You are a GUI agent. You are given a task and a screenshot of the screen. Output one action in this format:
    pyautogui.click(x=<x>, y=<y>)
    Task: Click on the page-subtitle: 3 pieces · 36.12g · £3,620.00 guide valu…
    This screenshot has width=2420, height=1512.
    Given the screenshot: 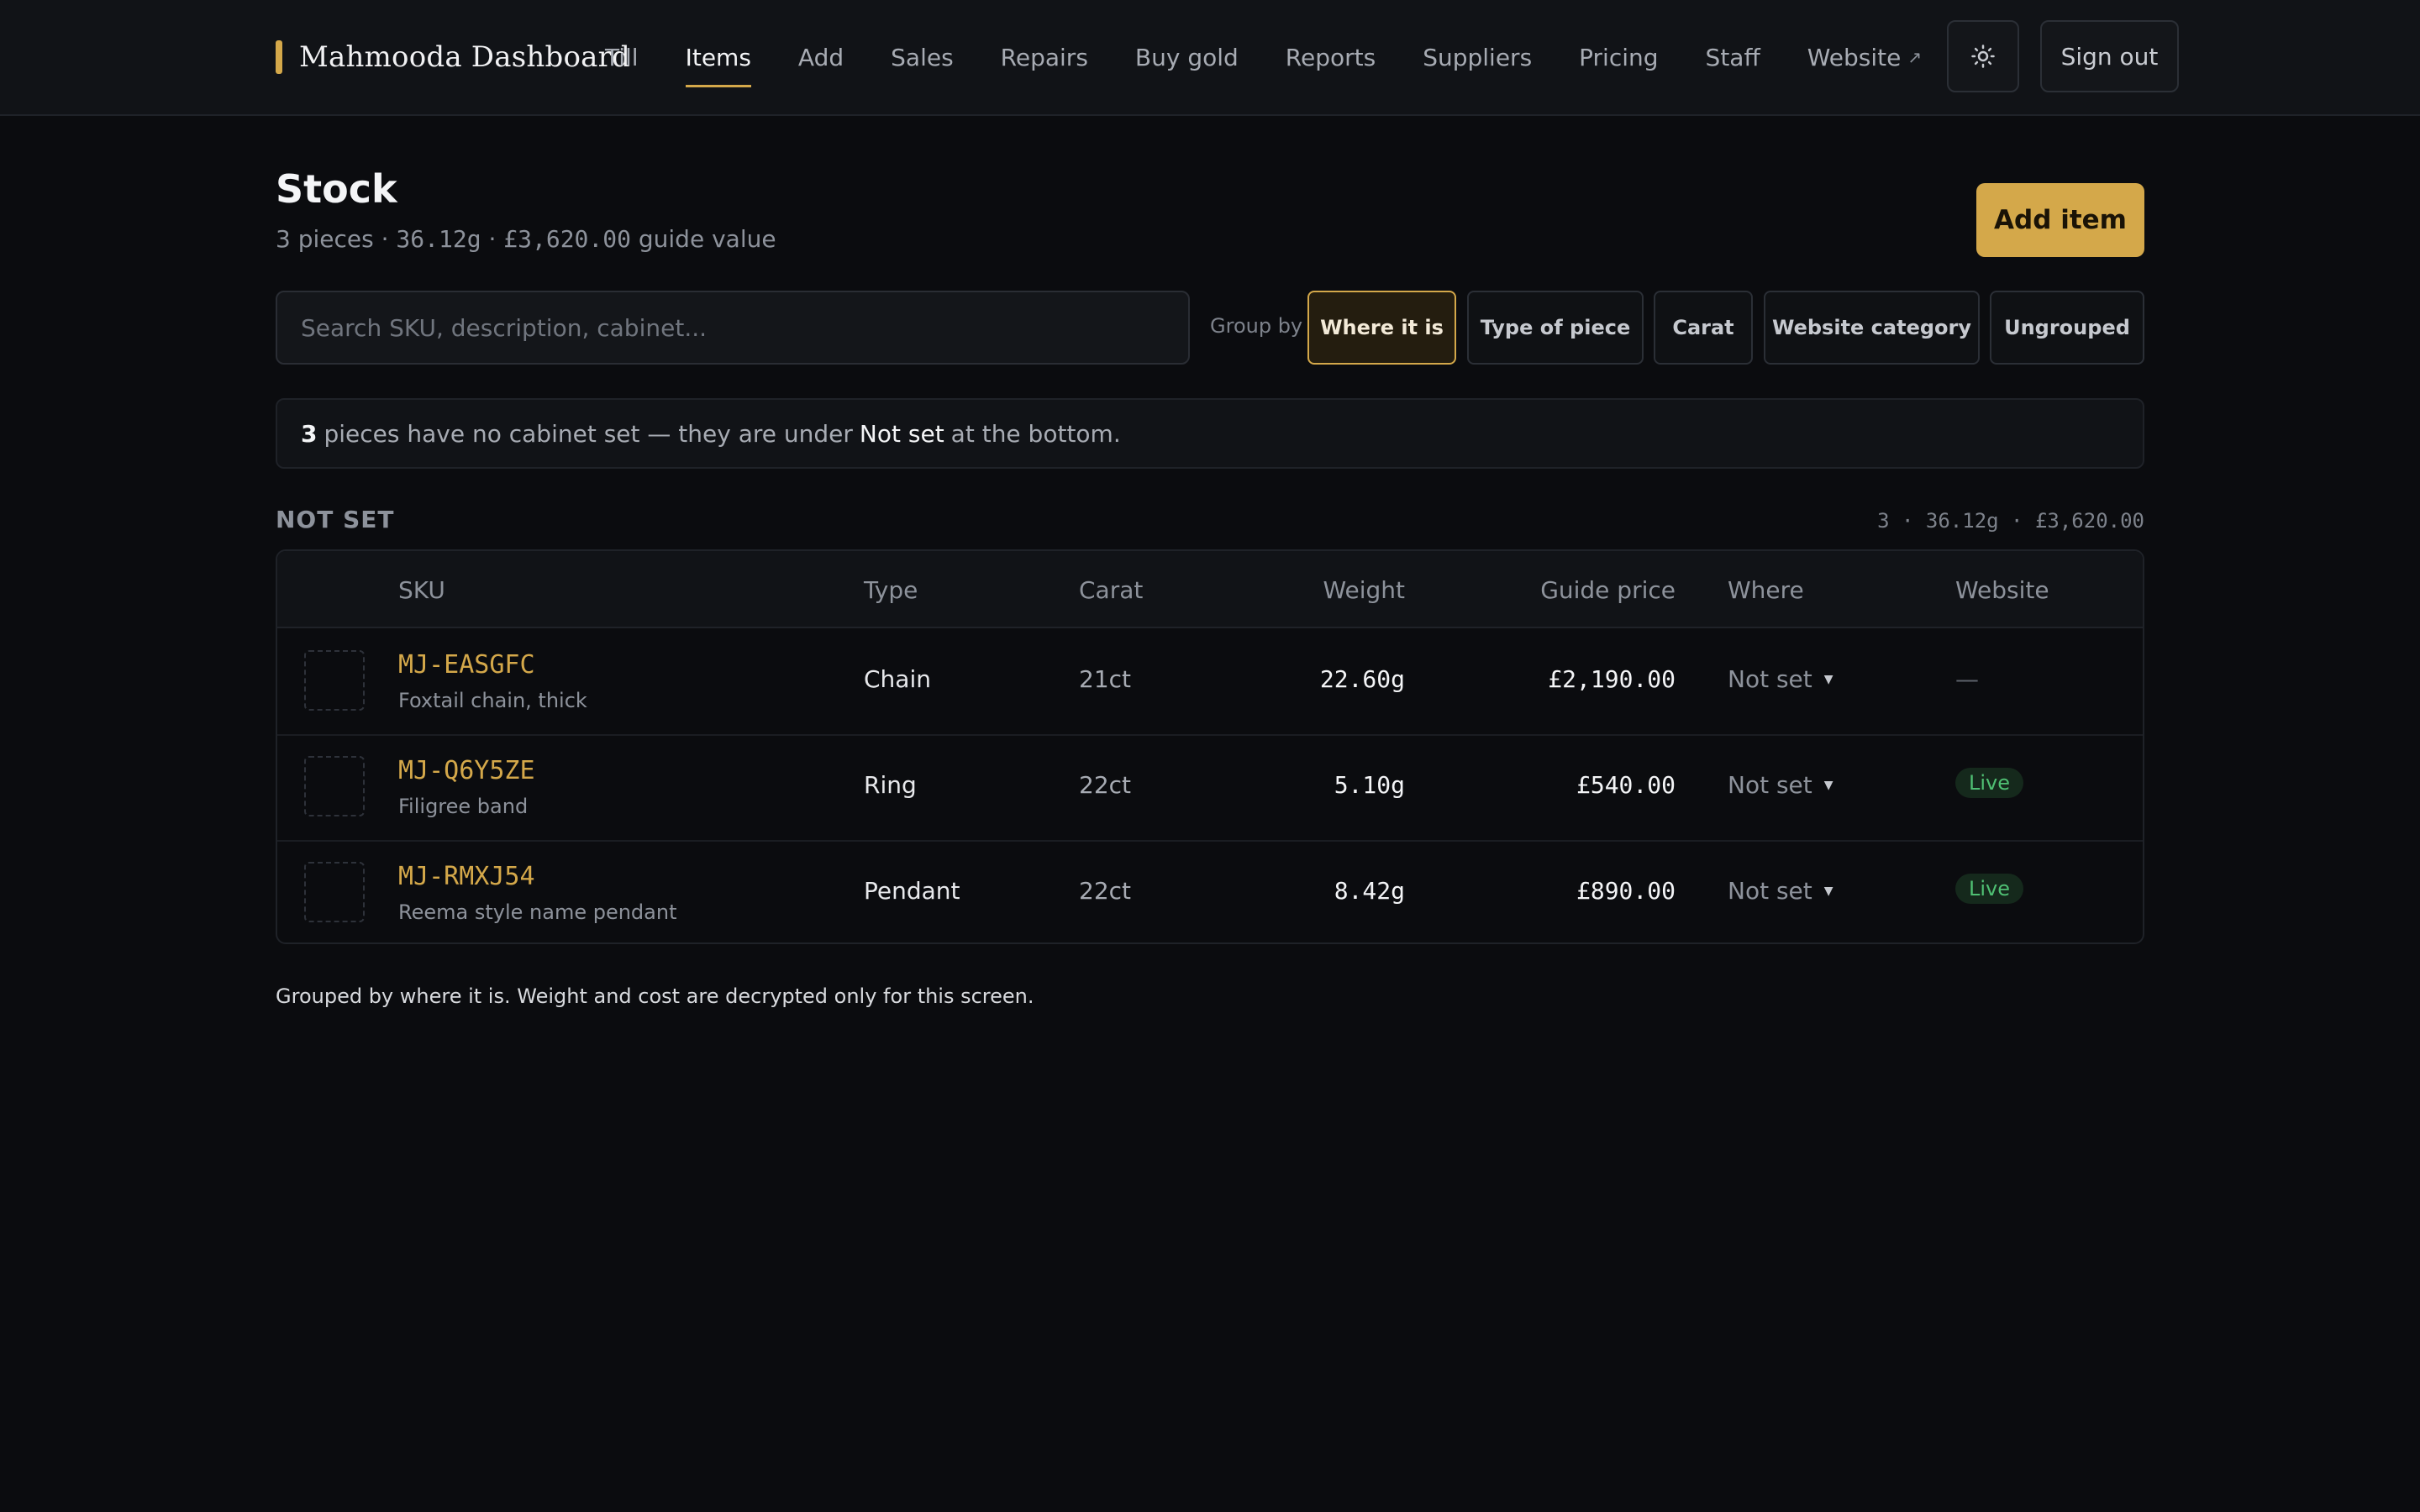 What is the action you would take?
    pyautogui.click(x=526, y=239)
    